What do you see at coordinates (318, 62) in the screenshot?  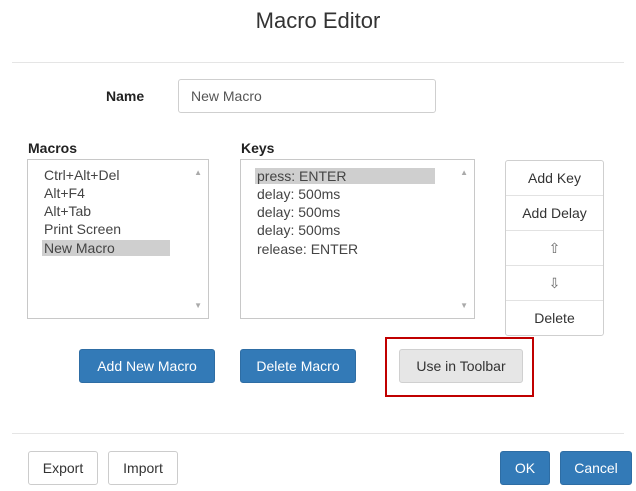 I see `header-divider` at bounding box center [318, 62].